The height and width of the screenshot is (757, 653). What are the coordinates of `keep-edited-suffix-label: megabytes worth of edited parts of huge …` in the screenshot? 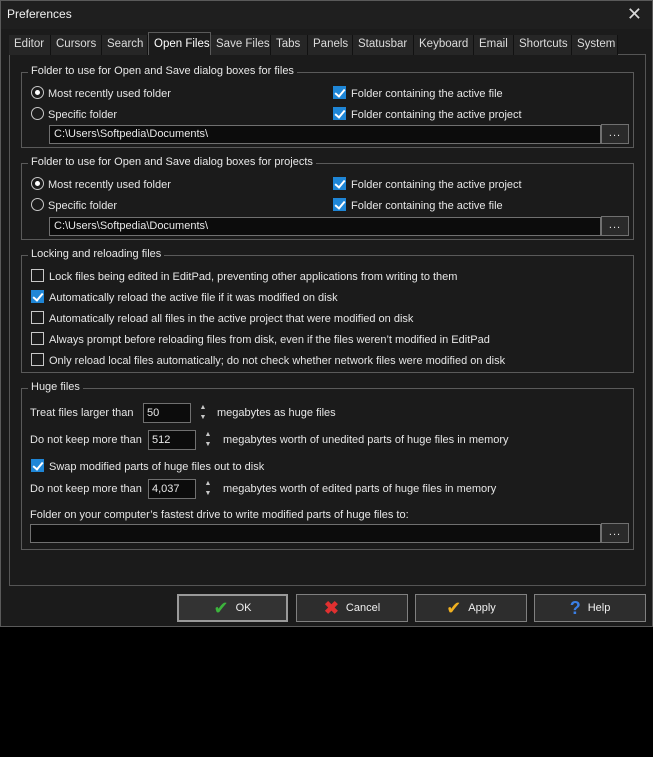 It's located at (360, 489).